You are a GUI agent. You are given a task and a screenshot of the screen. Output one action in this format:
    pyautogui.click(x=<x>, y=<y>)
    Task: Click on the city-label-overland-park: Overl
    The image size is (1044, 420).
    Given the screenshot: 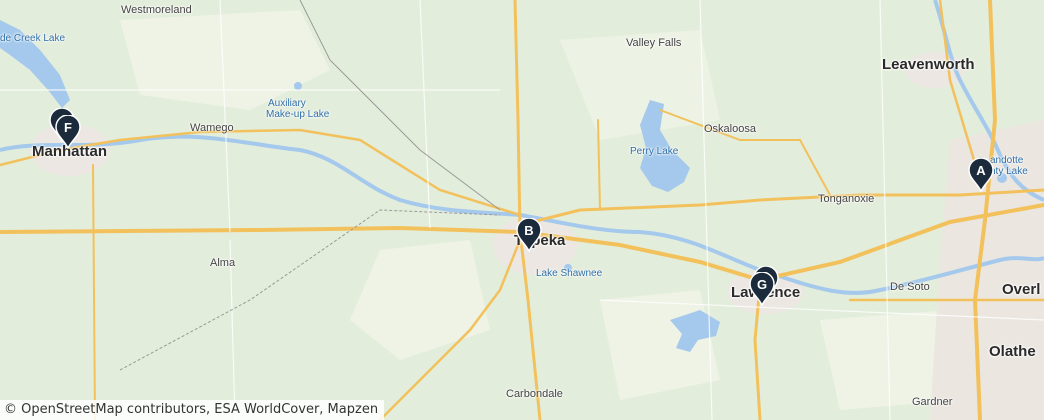 What is the action you would take?
    pyautogui.click(x=1021, y=289)
    